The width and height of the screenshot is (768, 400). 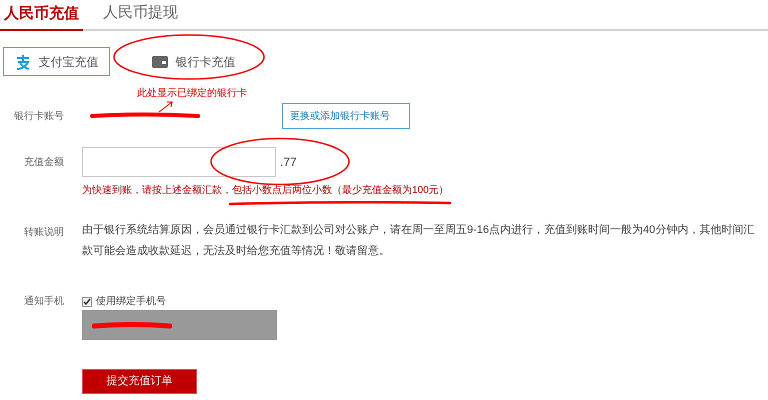 What do you see at coordinates (131, 301) in the screenshot?
I see `checkbox-label: 使用绑定手机号` at bounding box center [131, 301].